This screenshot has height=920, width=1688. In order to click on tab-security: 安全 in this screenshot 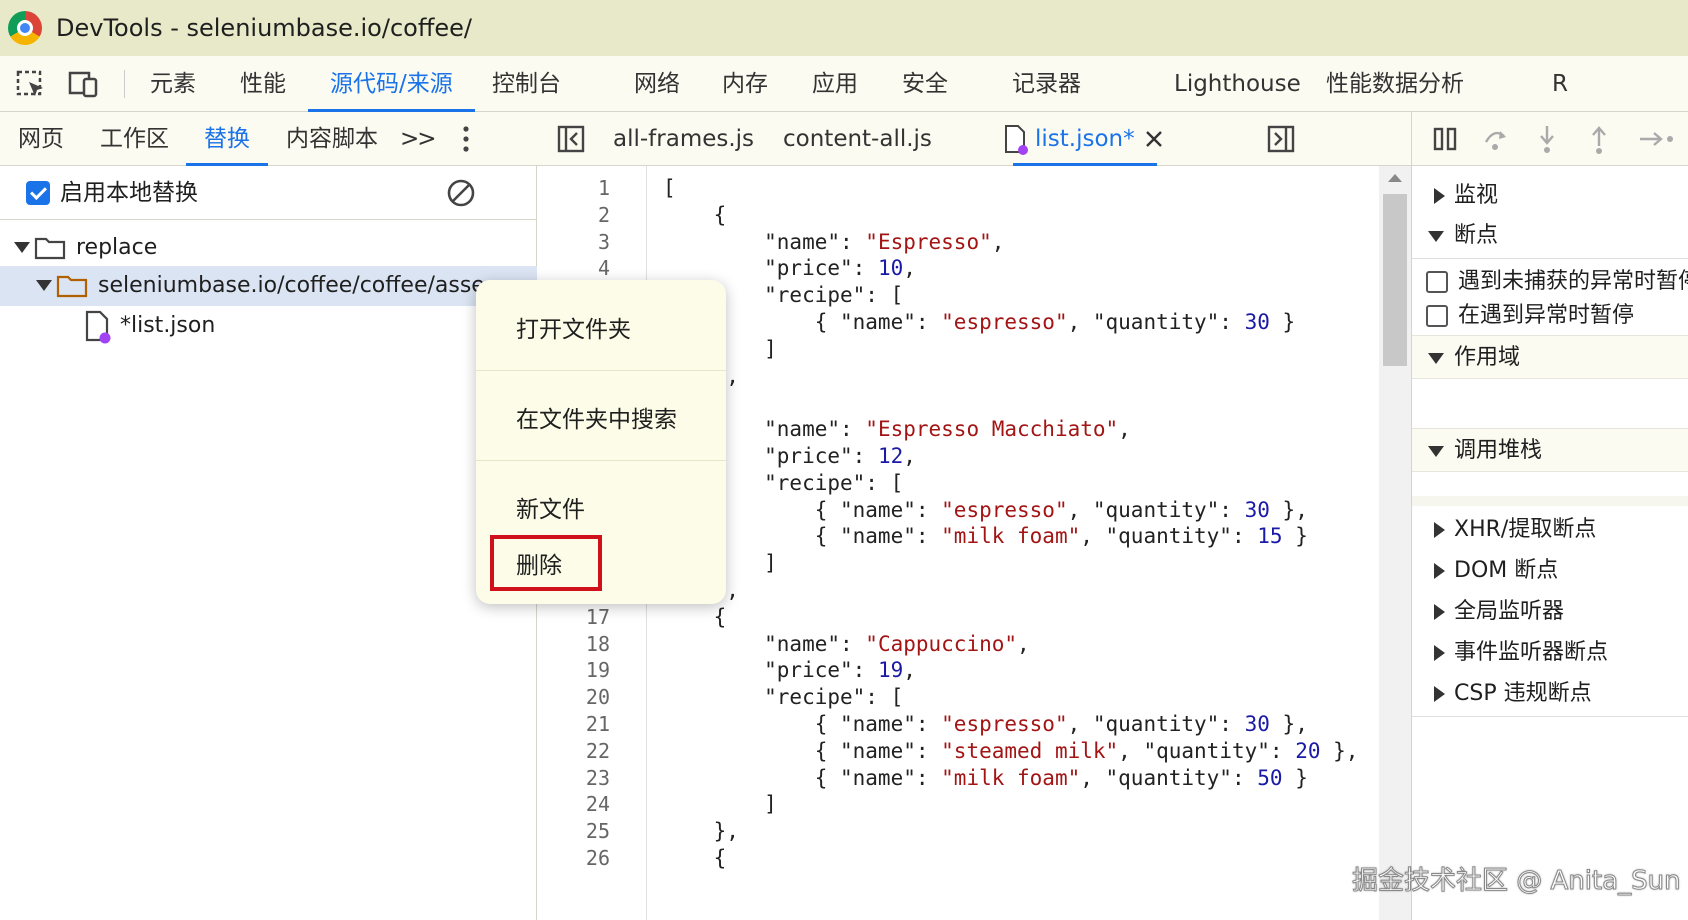, I will do `click(925, 84)`.